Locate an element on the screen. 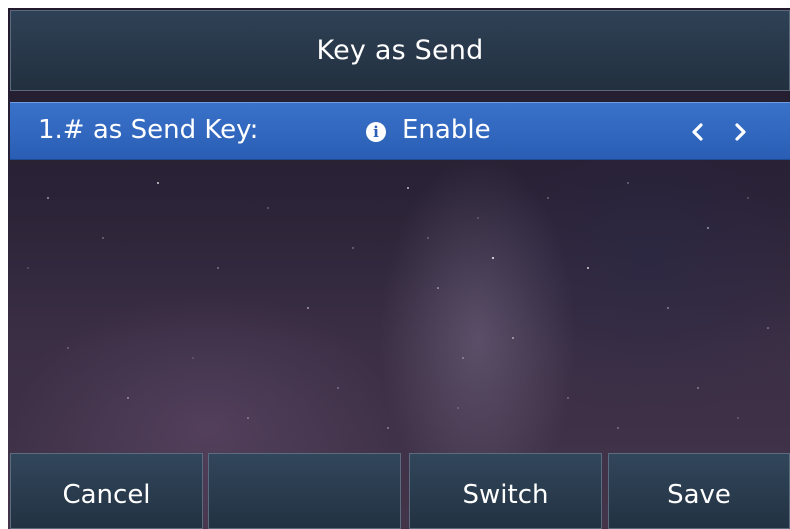  setting-value: Enable is located at coordinates (446, 130).